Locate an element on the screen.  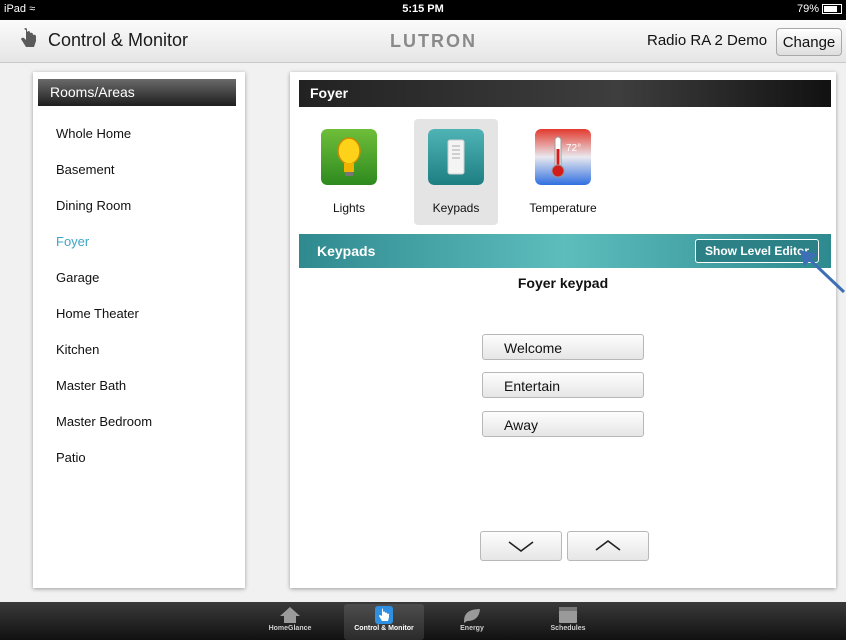
rooms-heading: Rooms/Areas is located at coordinates (137, 92).